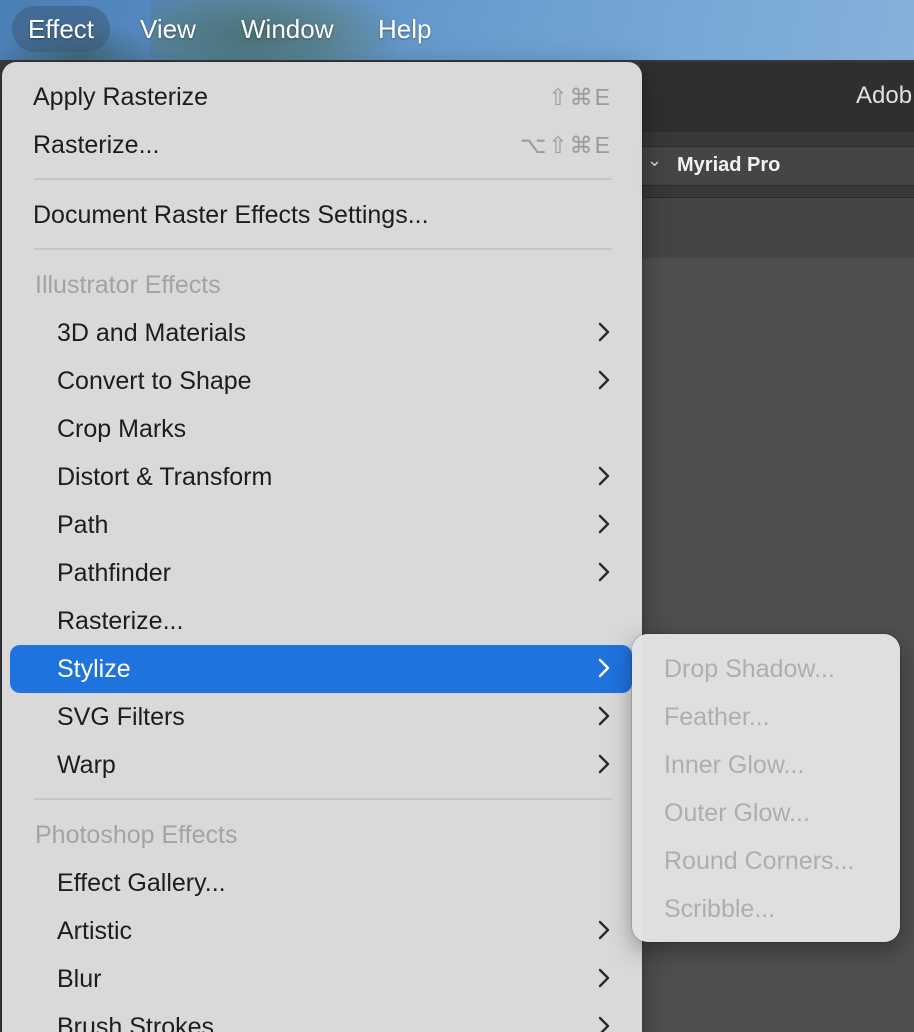 The image size is (914, 1032). What do you see at coordinates (321, 429) in the screenshot?
I see `menu-item-crop-marks: Crop Marks` at bounding box center [321, 429].